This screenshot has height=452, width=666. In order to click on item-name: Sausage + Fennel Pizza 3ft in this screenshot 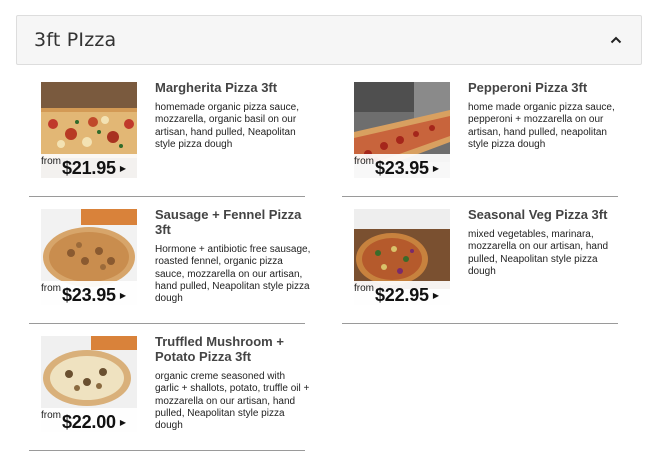, I will do `click(235, 222)`.